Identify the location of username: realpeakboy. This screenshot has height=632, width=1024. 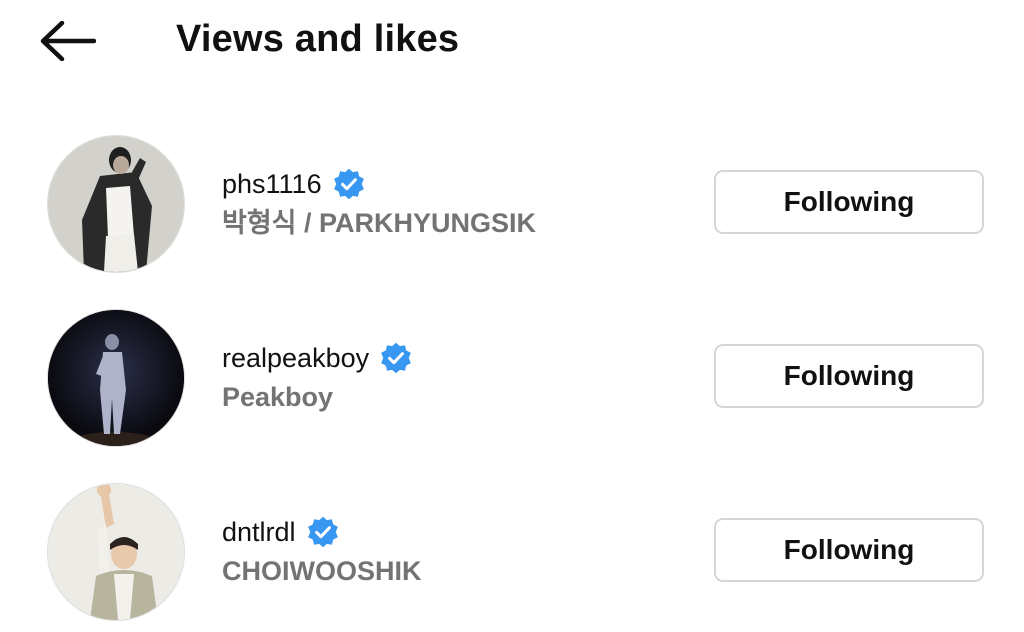
(295, 358).